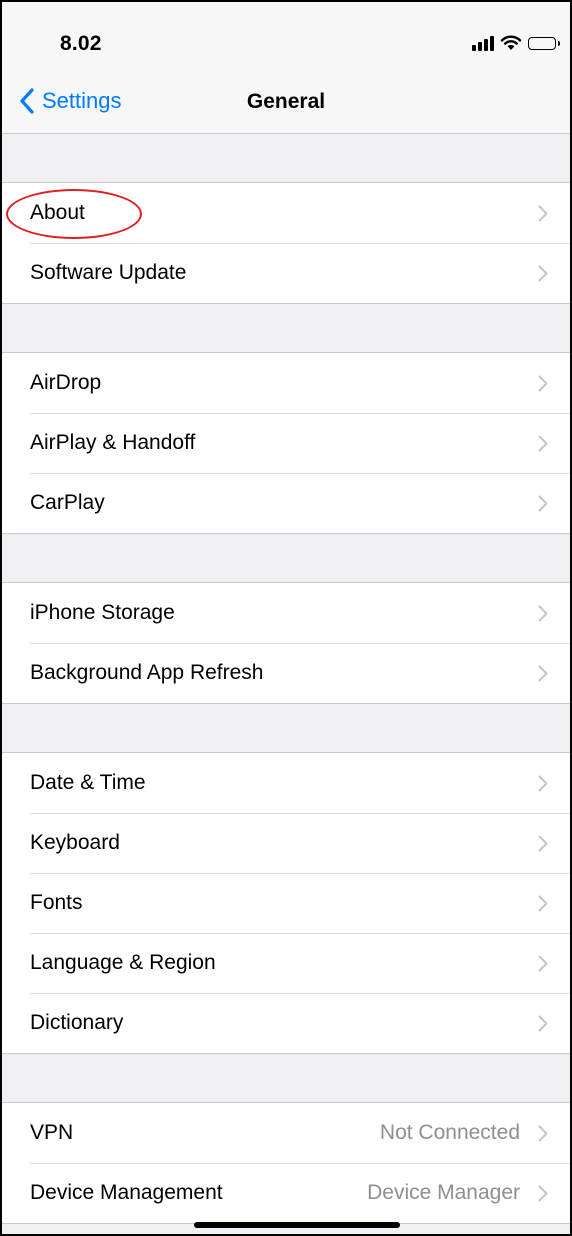 The image size is (572, 1236). What do you see at coordinates (286, 35) in the screenshot?
I see `status-bar: 8.02` at bounding box center [286, 35].